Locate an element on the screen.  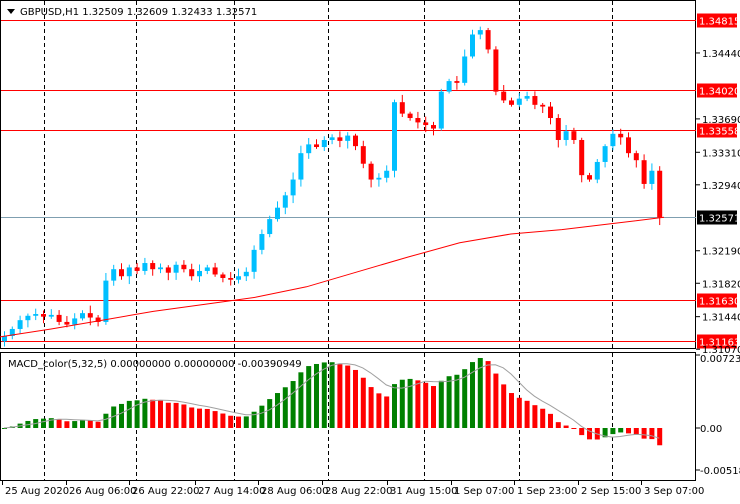
macd-axis-label: 0.00 is located at coordinates (711, 429).